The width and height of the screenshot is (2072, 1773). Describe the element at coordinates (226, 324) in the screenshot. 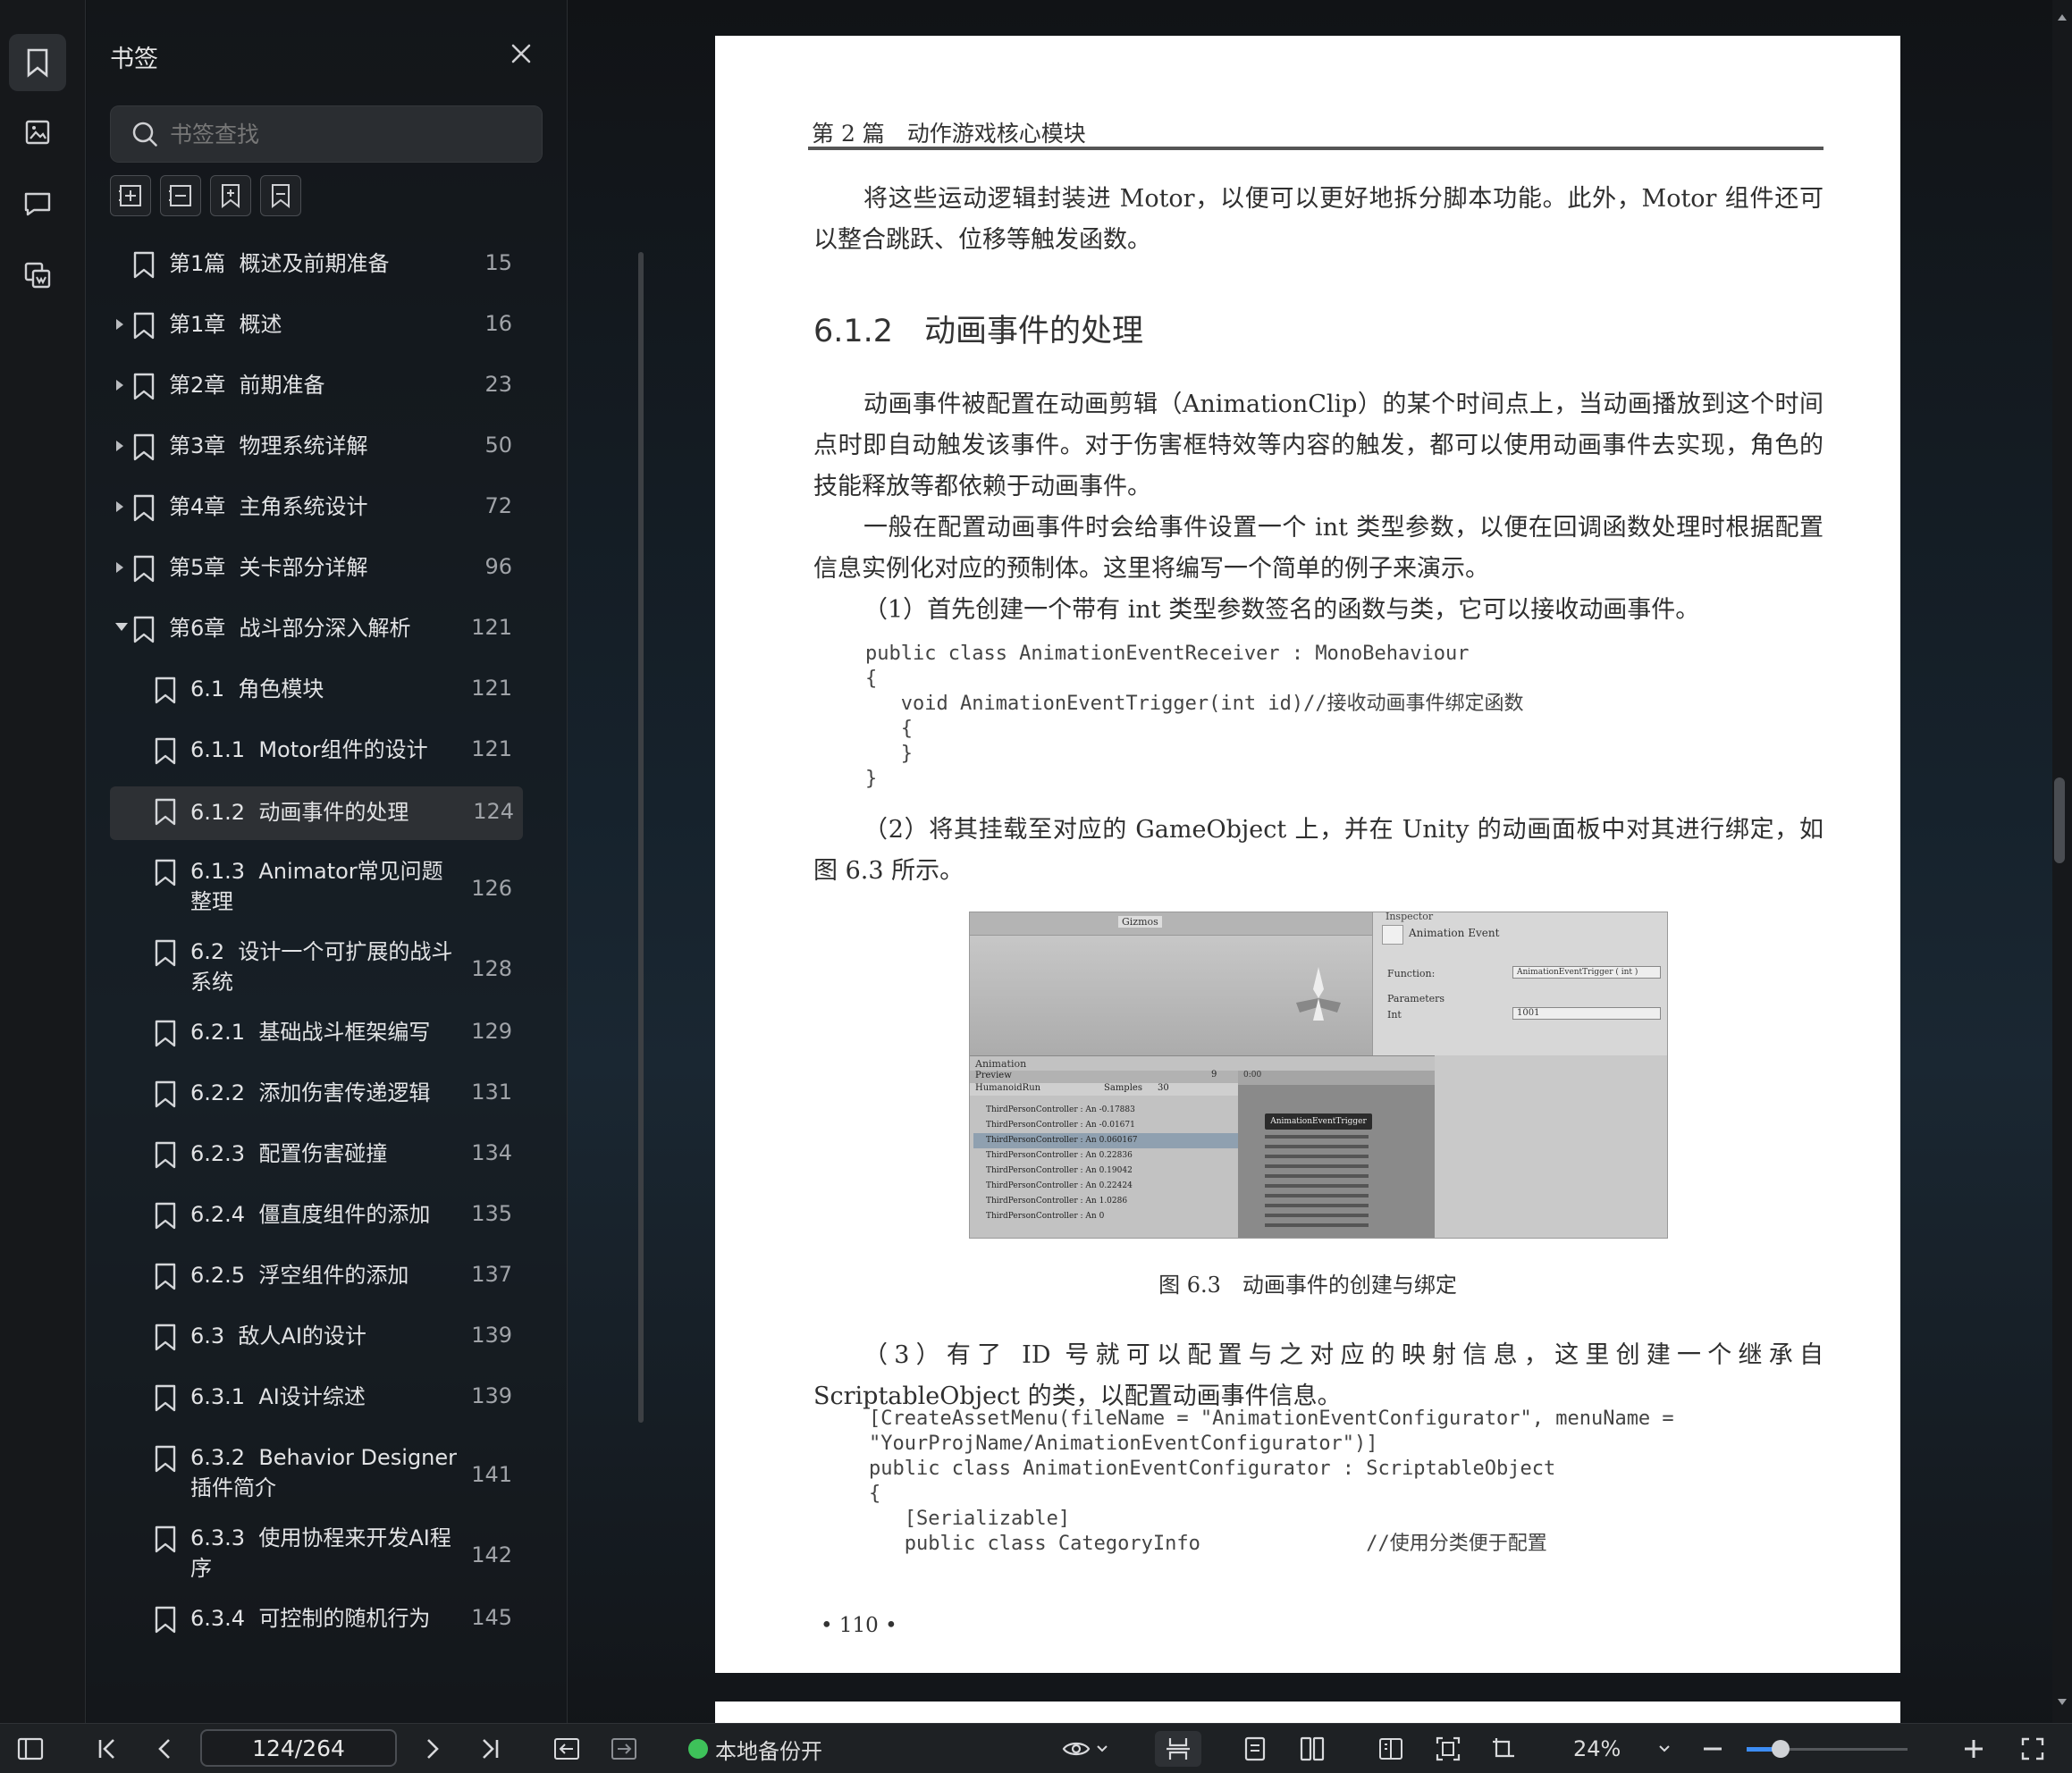

I see `bookmark-label: 第1章 概述` at that location.